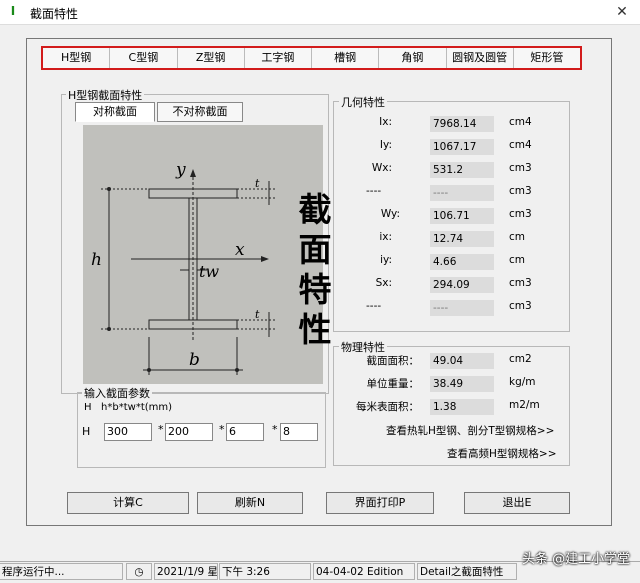 Image resolution: width=640 pixels, height=583 pixels. What do you see at coordinates (346, 58) in the screenshot?
I see `tab-channel: 槽钢` at bounding box center [346, 58].